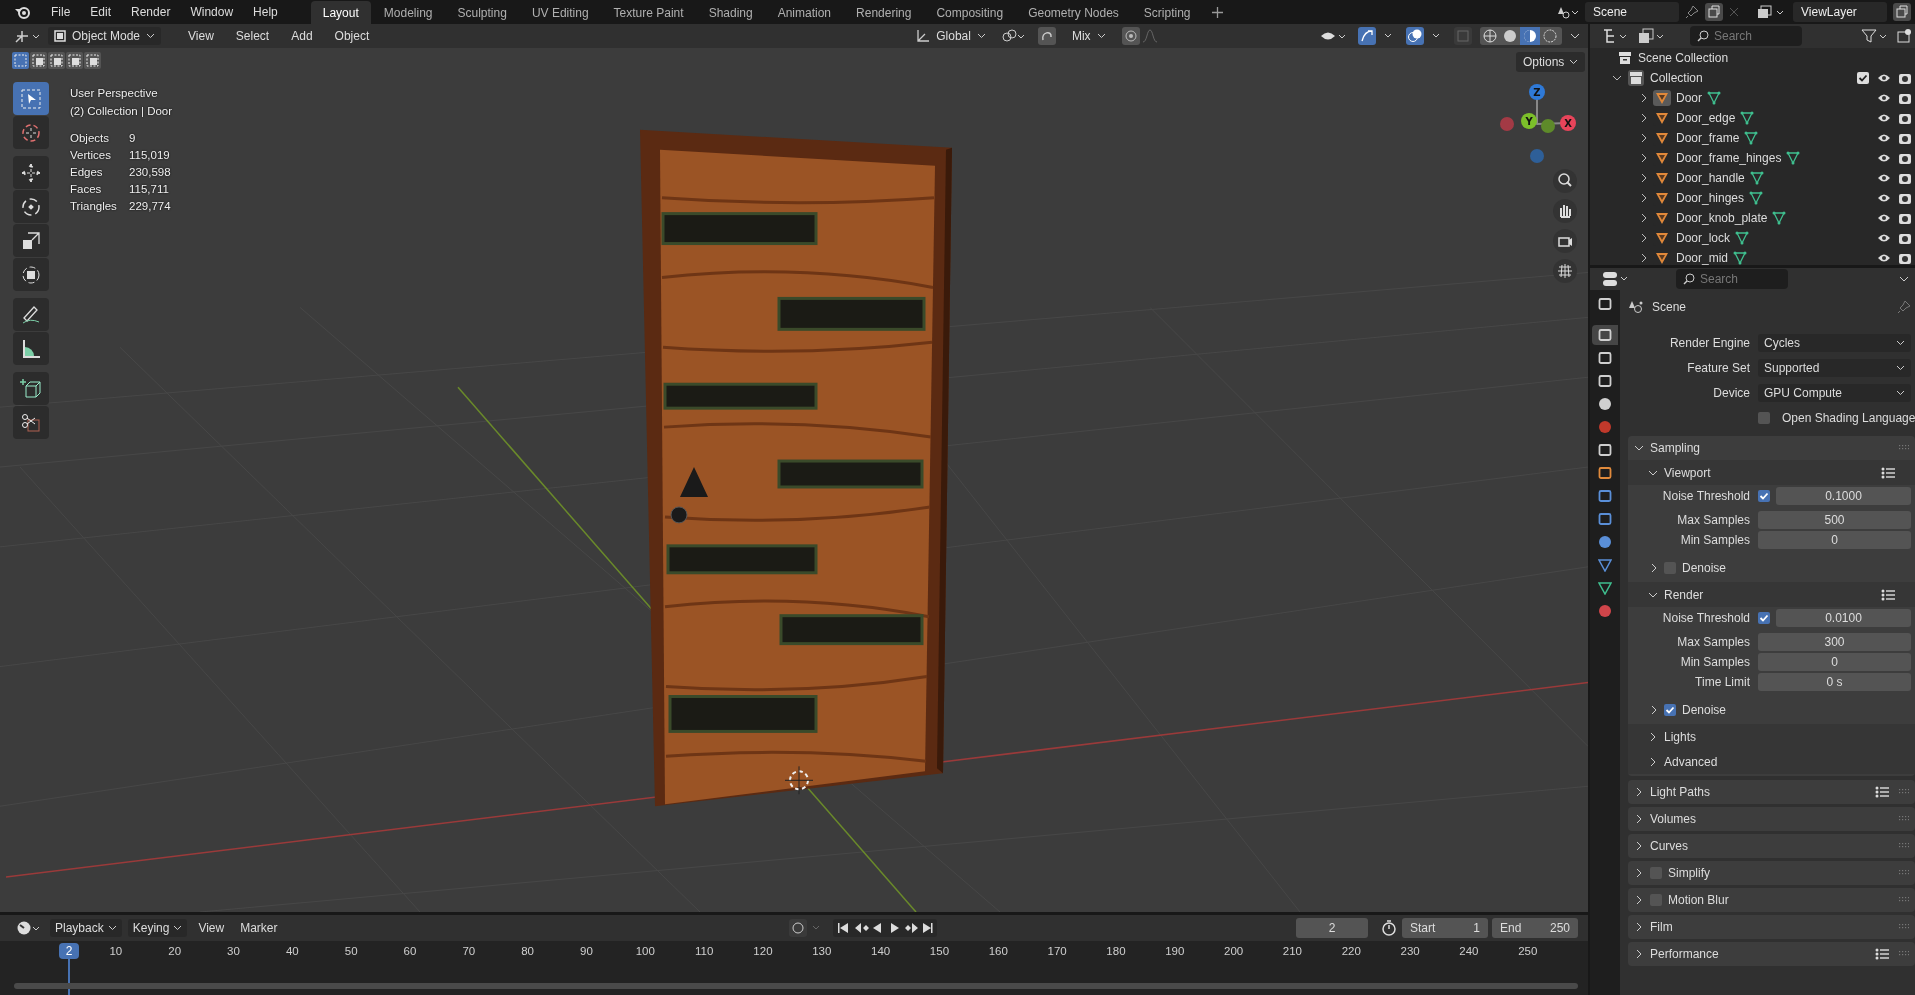 The image size is (1915, 995). Describe the element at coordinates (1673, 819) in the screenshot. I see `panel-title: Volumes` at that location.